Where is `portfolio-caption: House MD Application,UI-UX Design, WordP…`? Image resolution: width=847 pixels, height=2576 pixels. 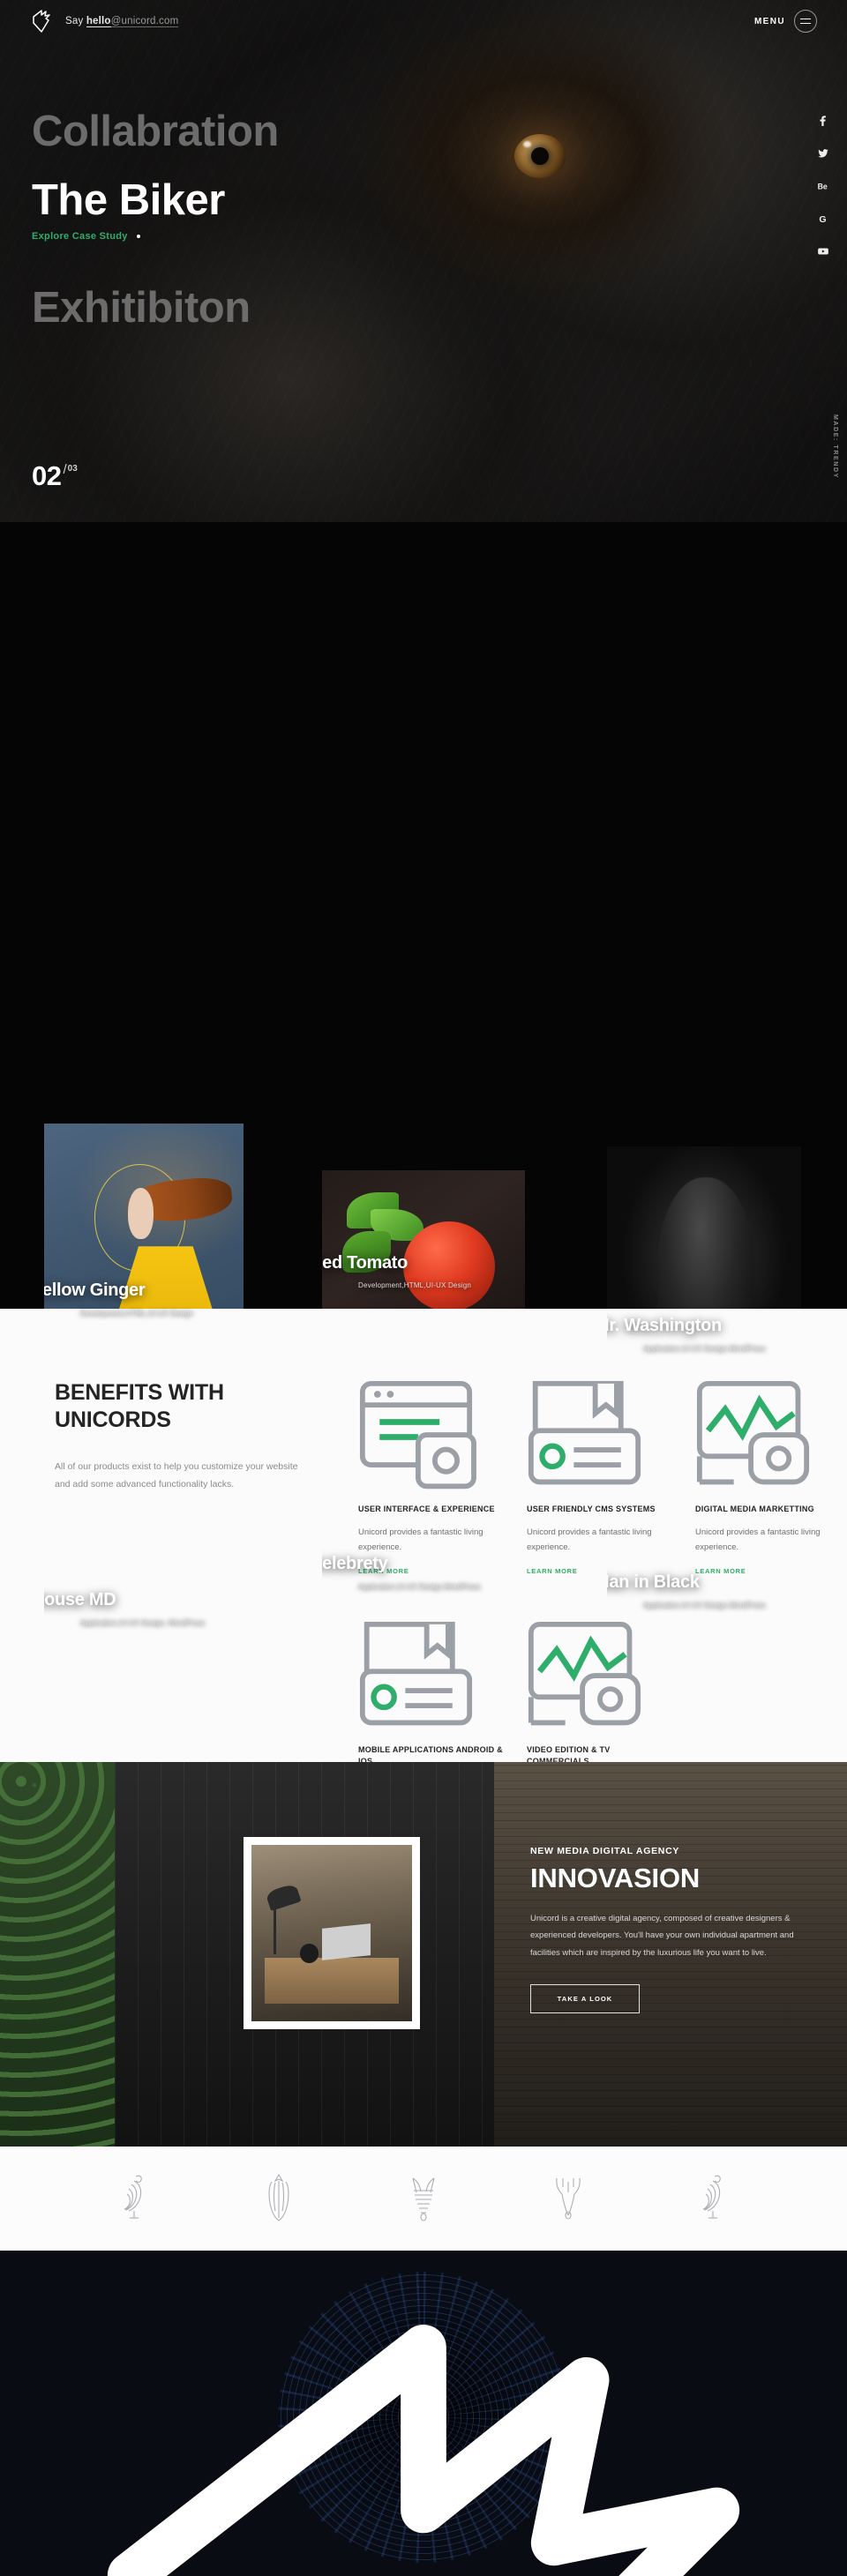
portfolio-caption: House MD Application,UI-UX Design, WordP… is located at coordinates (125, 1608).